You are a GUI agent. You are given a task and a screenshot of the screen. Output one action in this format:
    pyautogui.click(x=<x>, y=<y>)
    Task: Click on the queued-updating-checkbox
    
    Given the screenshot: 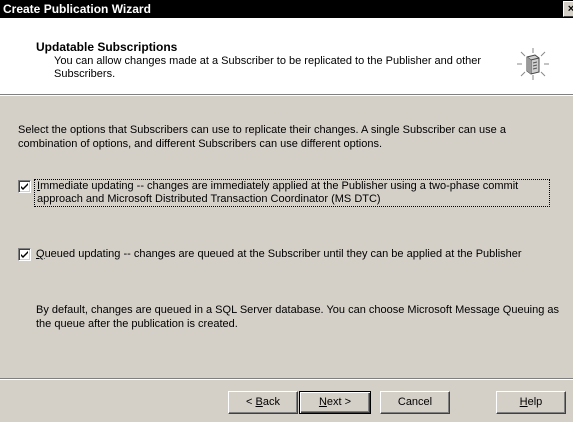 What is the action you would take?
    pyautogui.click(x=24, y=254)
    